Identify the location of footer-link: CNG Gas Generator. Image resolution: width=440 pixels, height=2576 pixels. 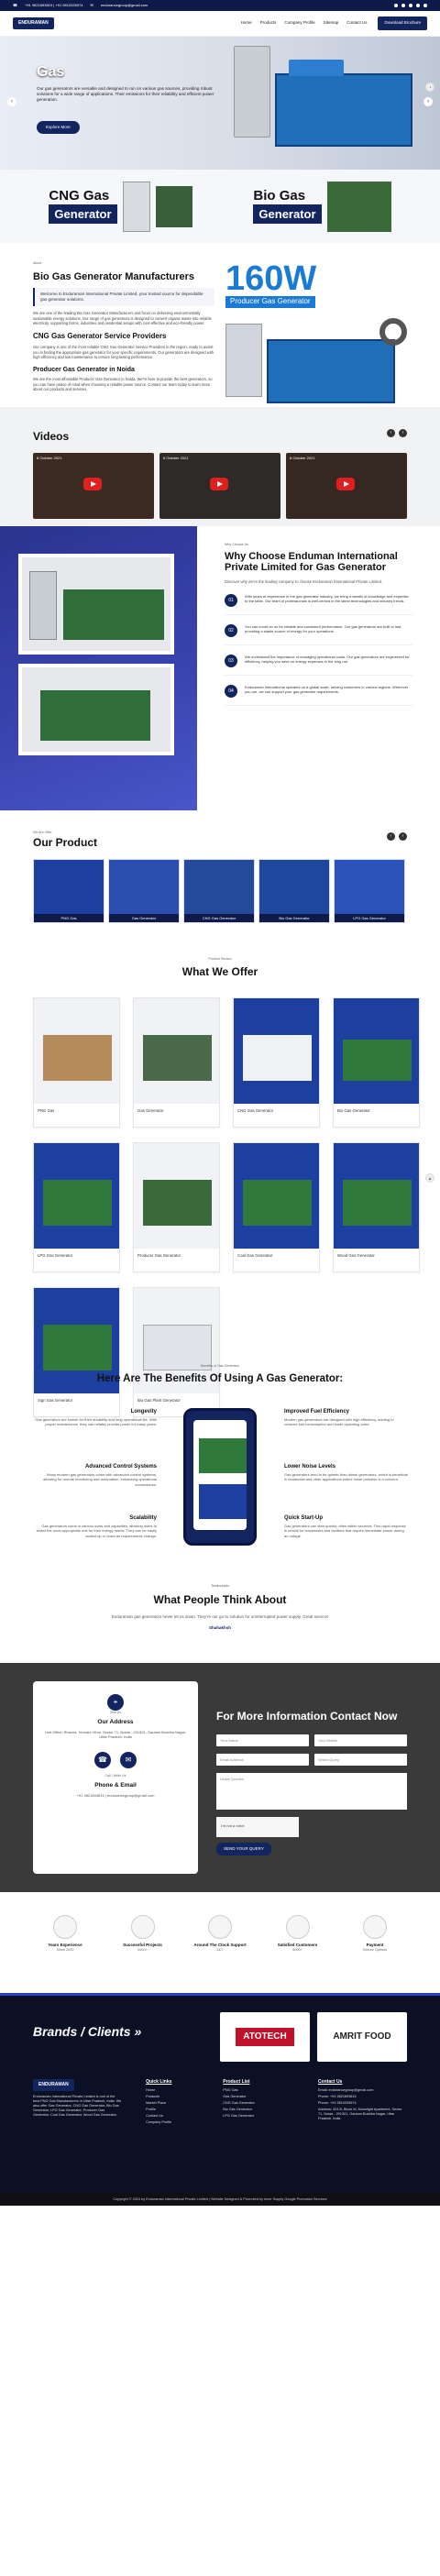
(258, 2104).